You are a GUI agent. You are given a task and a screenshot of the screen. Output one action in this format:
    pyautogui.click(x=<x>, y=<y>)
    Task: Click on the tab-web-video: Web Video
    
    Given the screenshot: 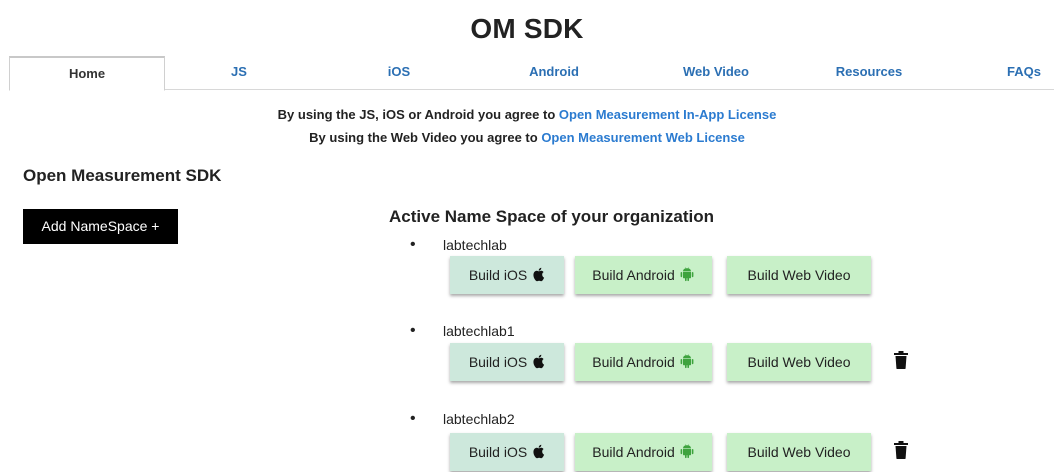 What is the action you would take?
    pyautogui.click(x=716, y=73)
    